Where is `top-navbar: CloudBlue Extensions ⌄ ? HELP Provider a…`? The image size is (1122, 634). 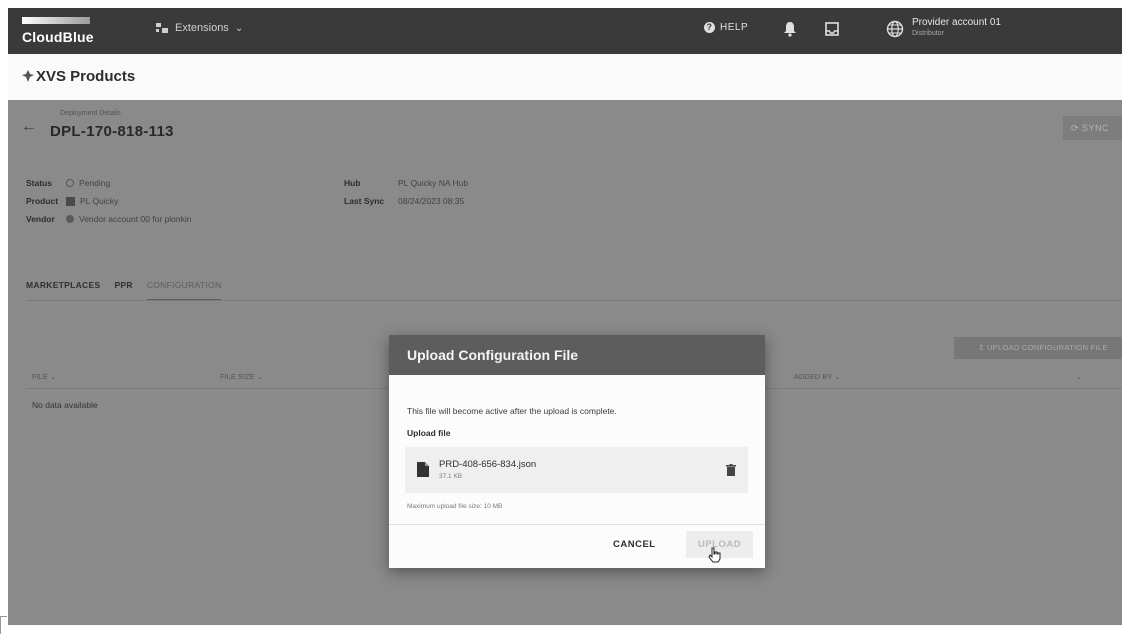 top-navbar: CloudBlue Extensions ⌄ ? HELP Provider a… is located at coordinates (565, 31).